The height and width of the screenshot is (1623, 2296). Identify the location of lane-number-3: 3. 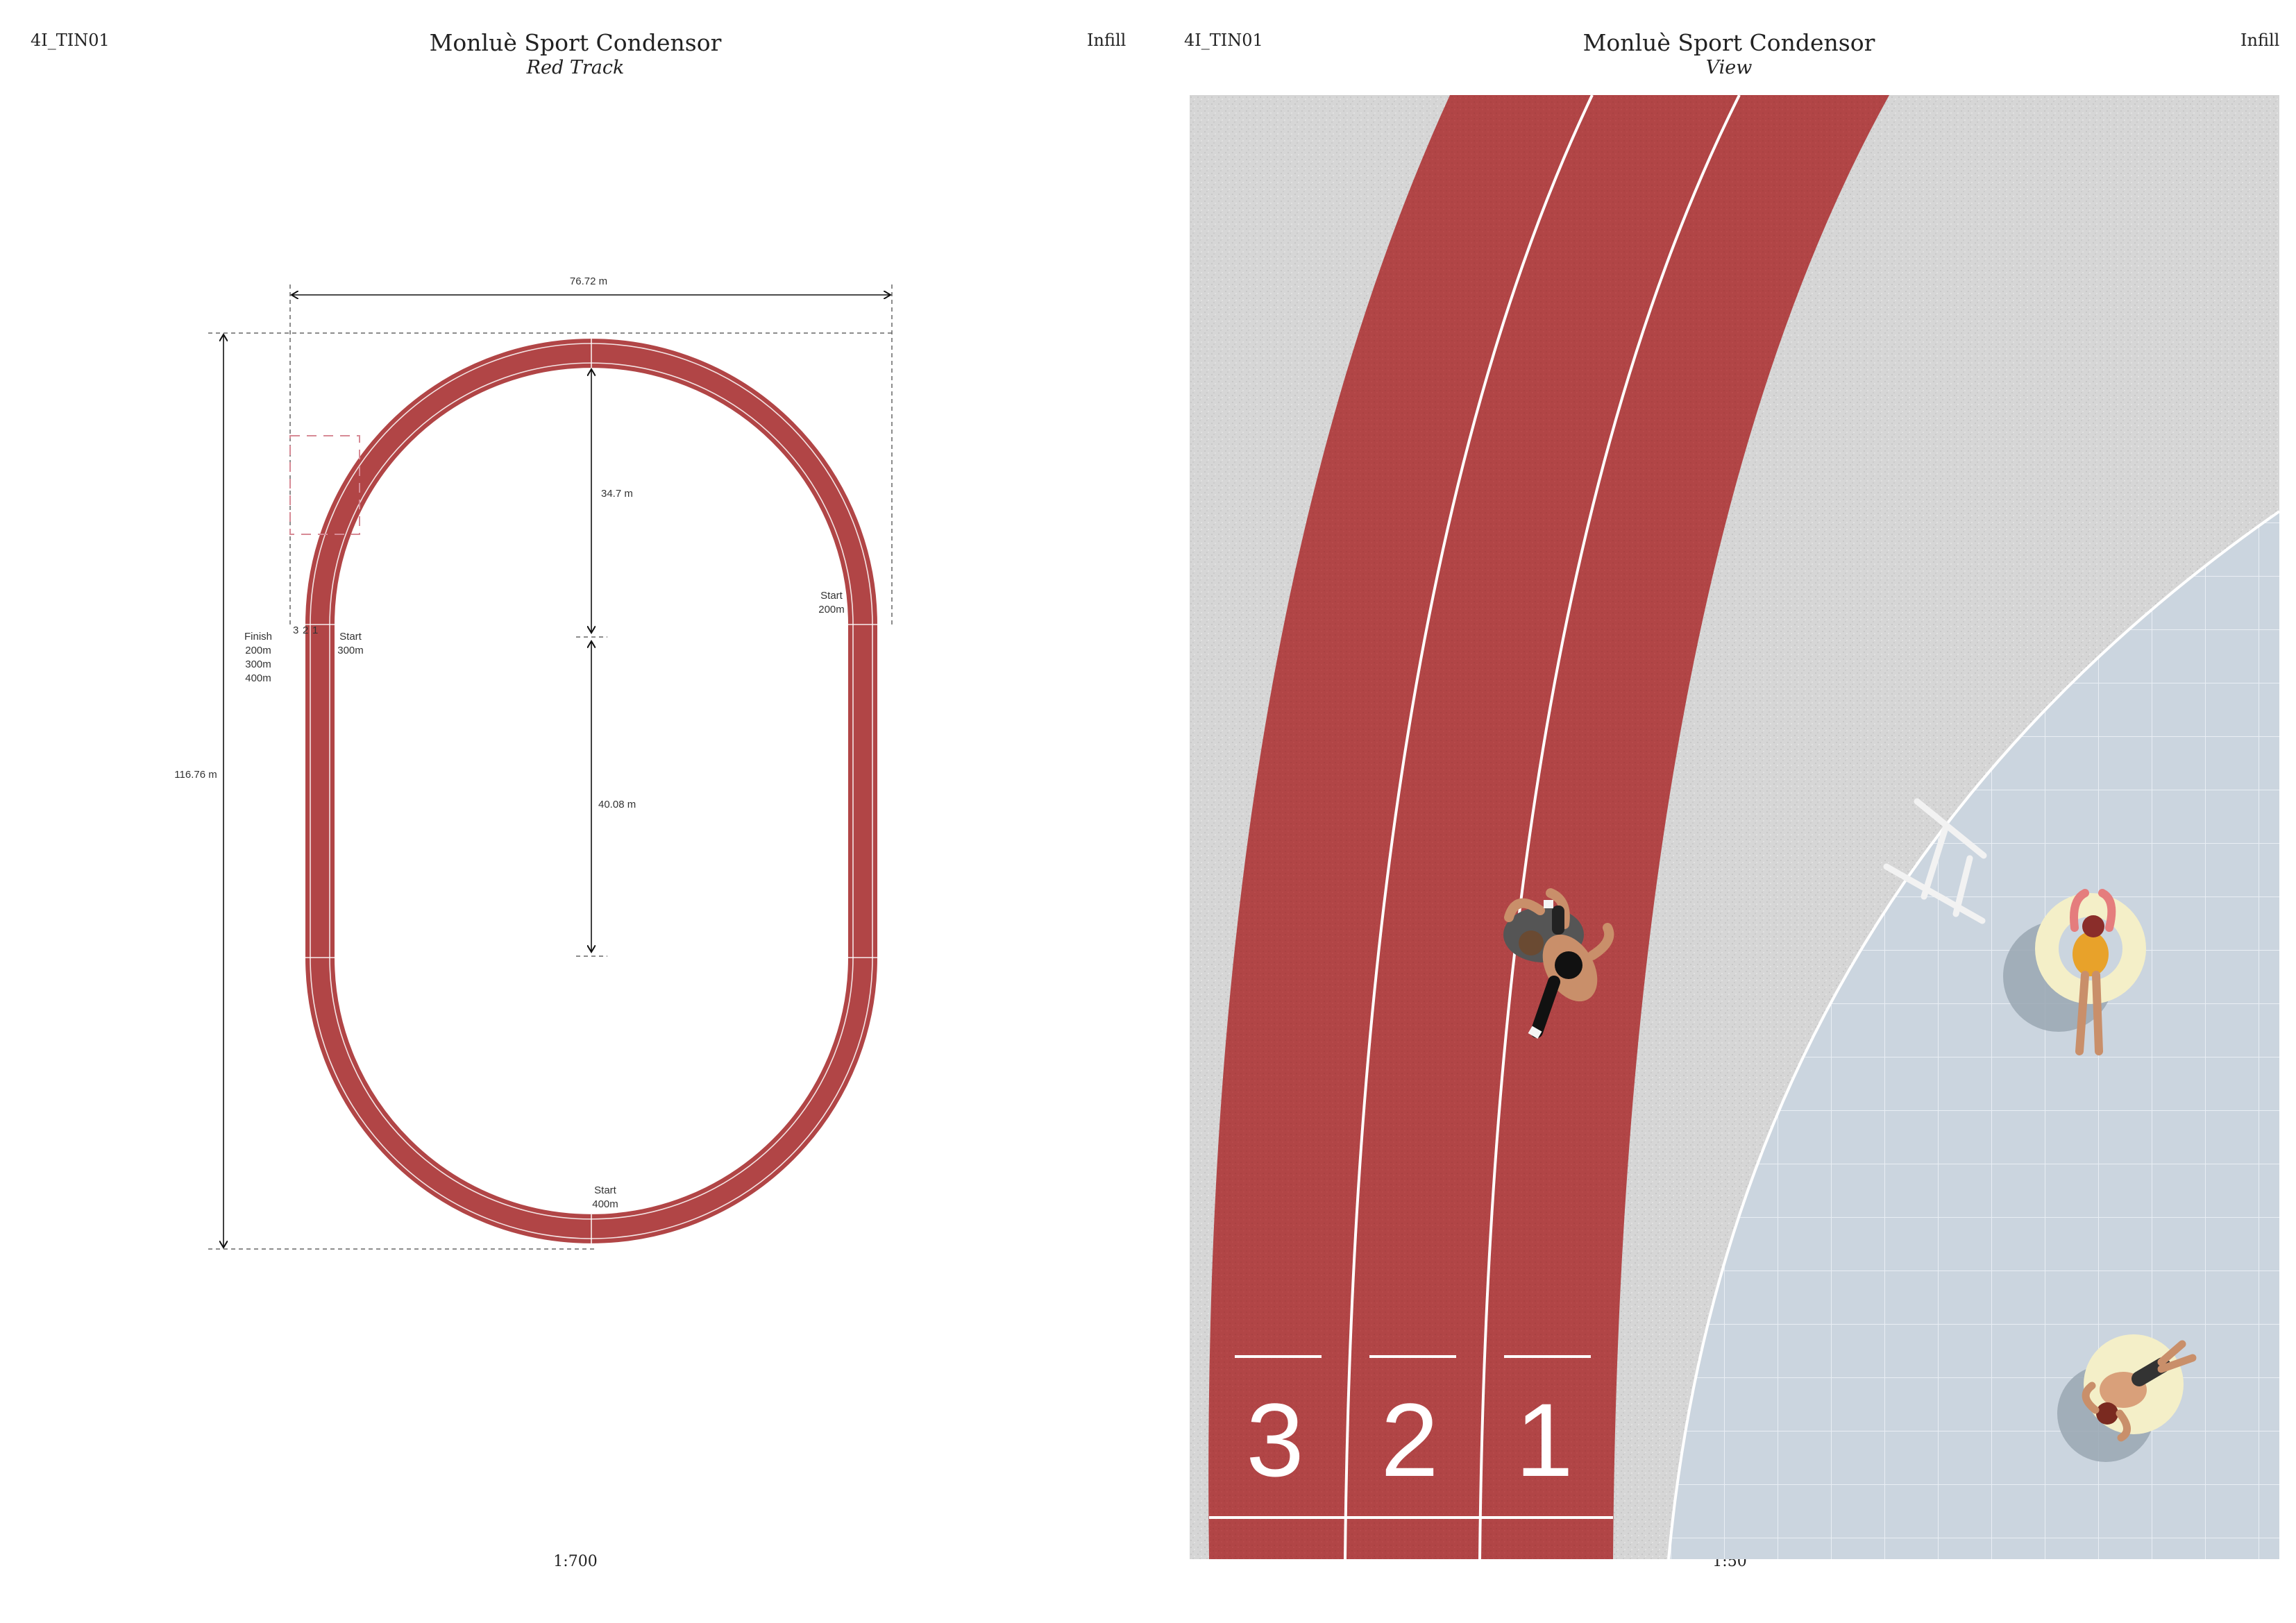
(1274, 1440).